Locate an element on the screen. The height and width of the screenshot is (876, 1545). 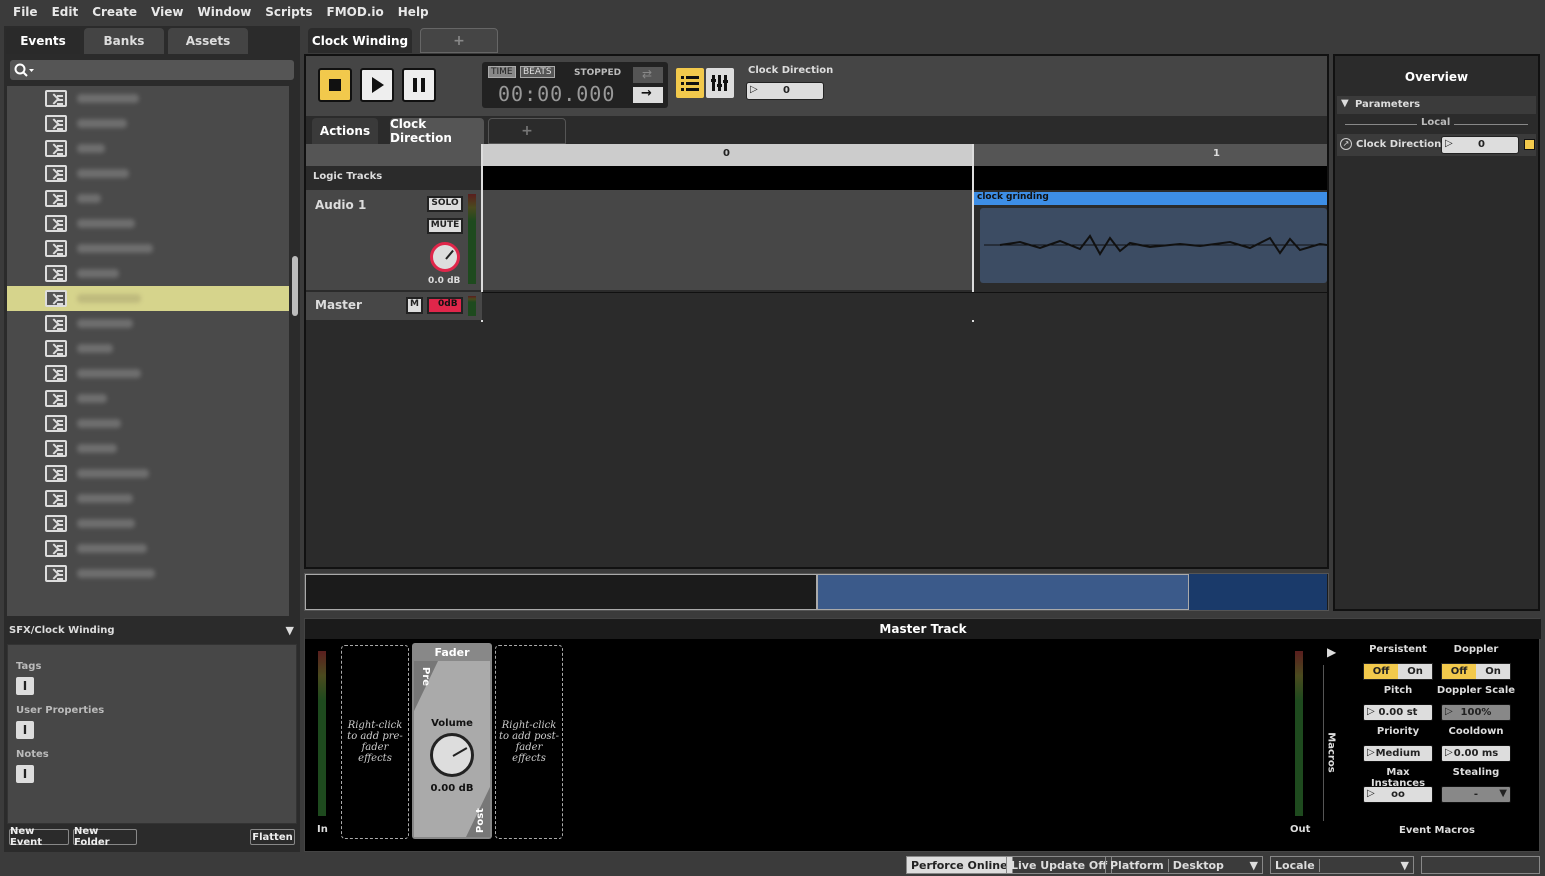
tab-clock-winding: Clock Winding is located at coordinates (360, 40).